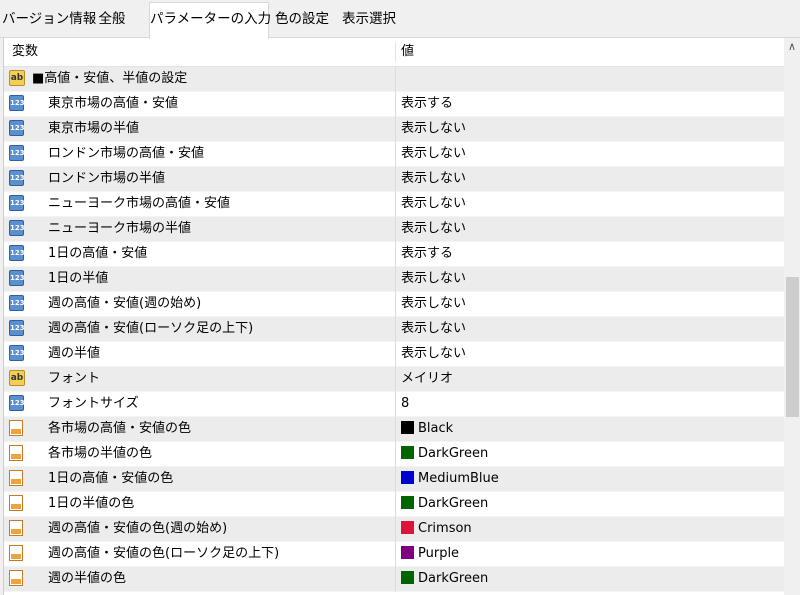  What do you see at coordinates (100, 453) in the screenshot?
I see `parameter-name: 各市場の半値の色` at bounding box center [100, 453].